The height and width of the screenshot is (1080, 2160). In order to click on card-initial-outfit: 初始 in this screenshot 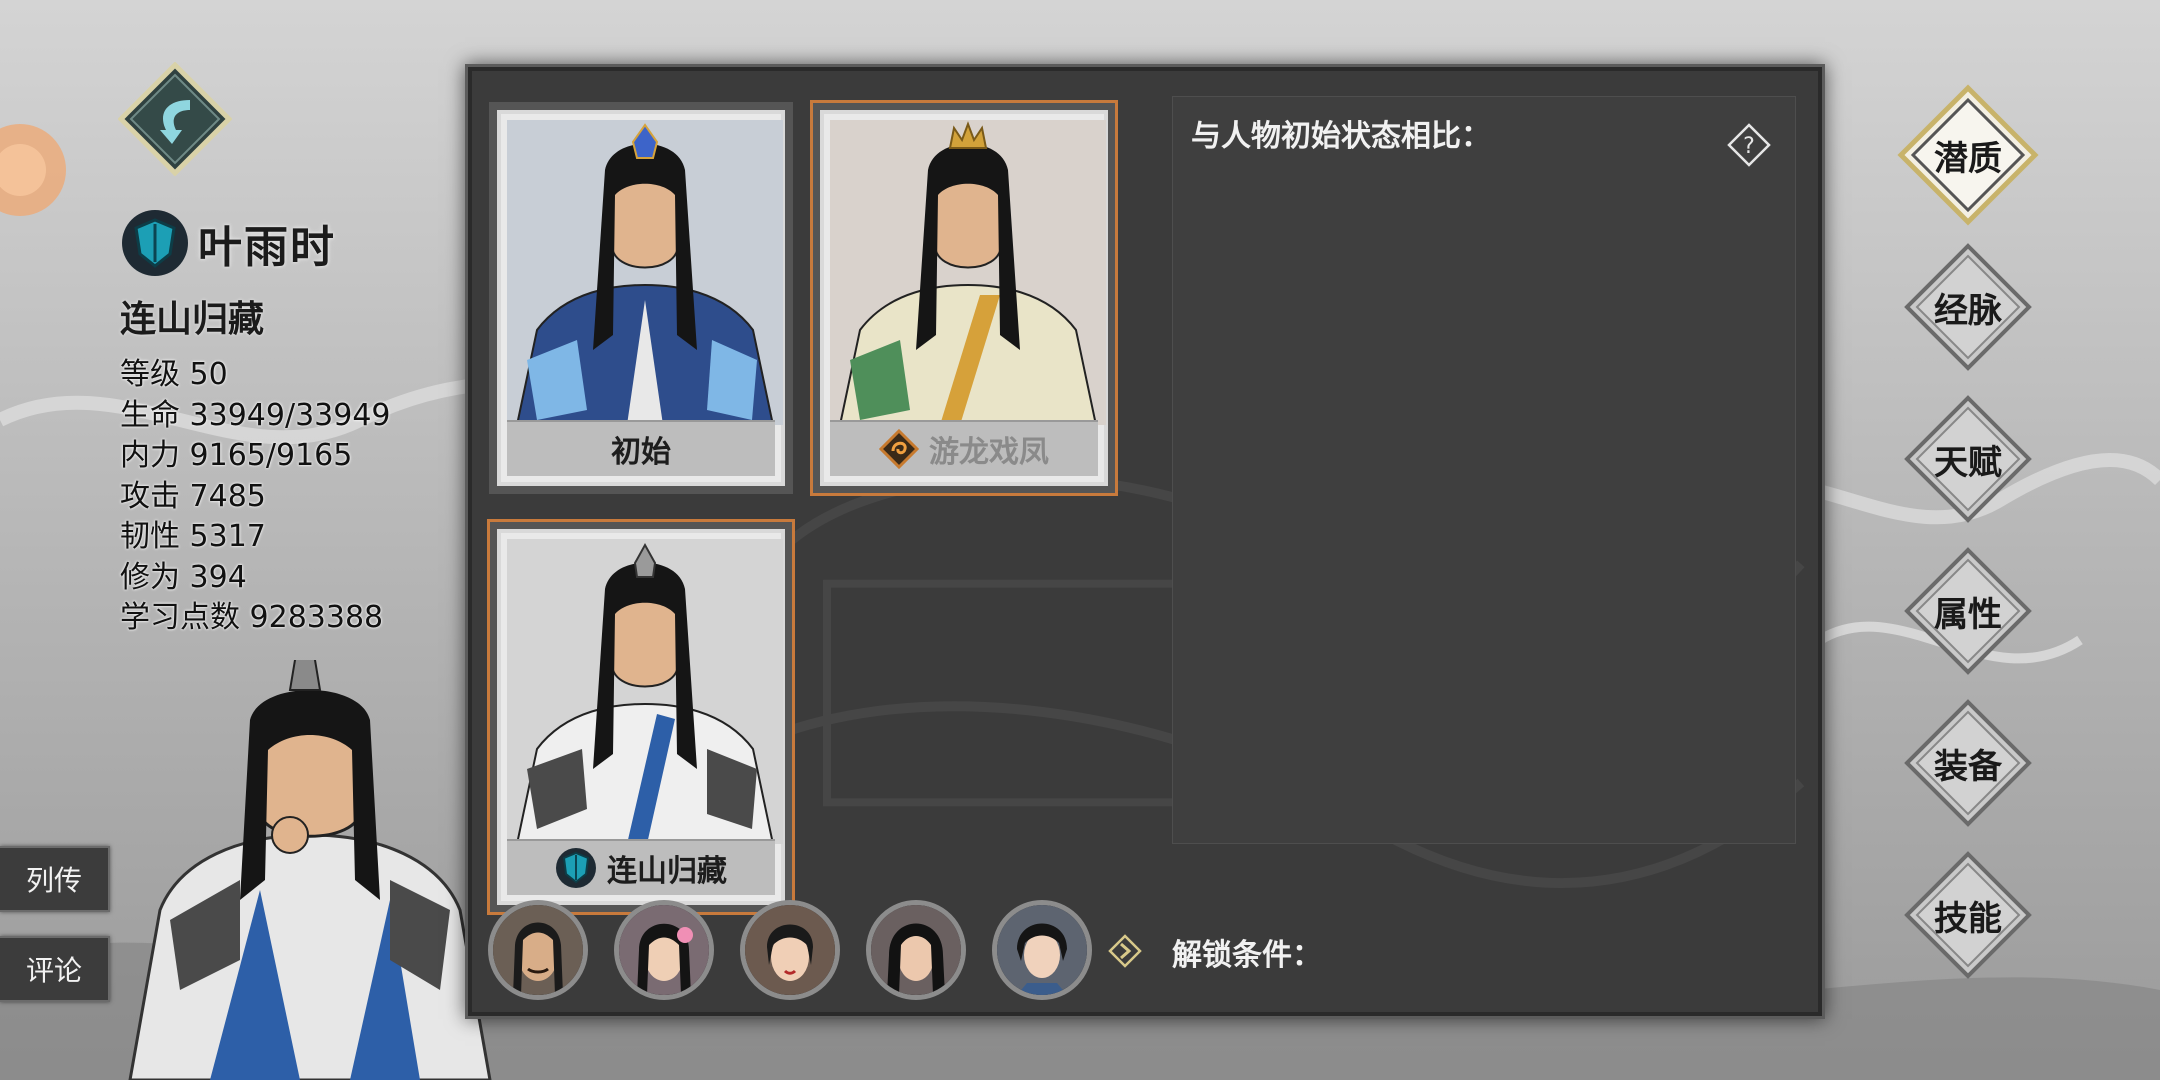, I will do `click(641, 298)`.